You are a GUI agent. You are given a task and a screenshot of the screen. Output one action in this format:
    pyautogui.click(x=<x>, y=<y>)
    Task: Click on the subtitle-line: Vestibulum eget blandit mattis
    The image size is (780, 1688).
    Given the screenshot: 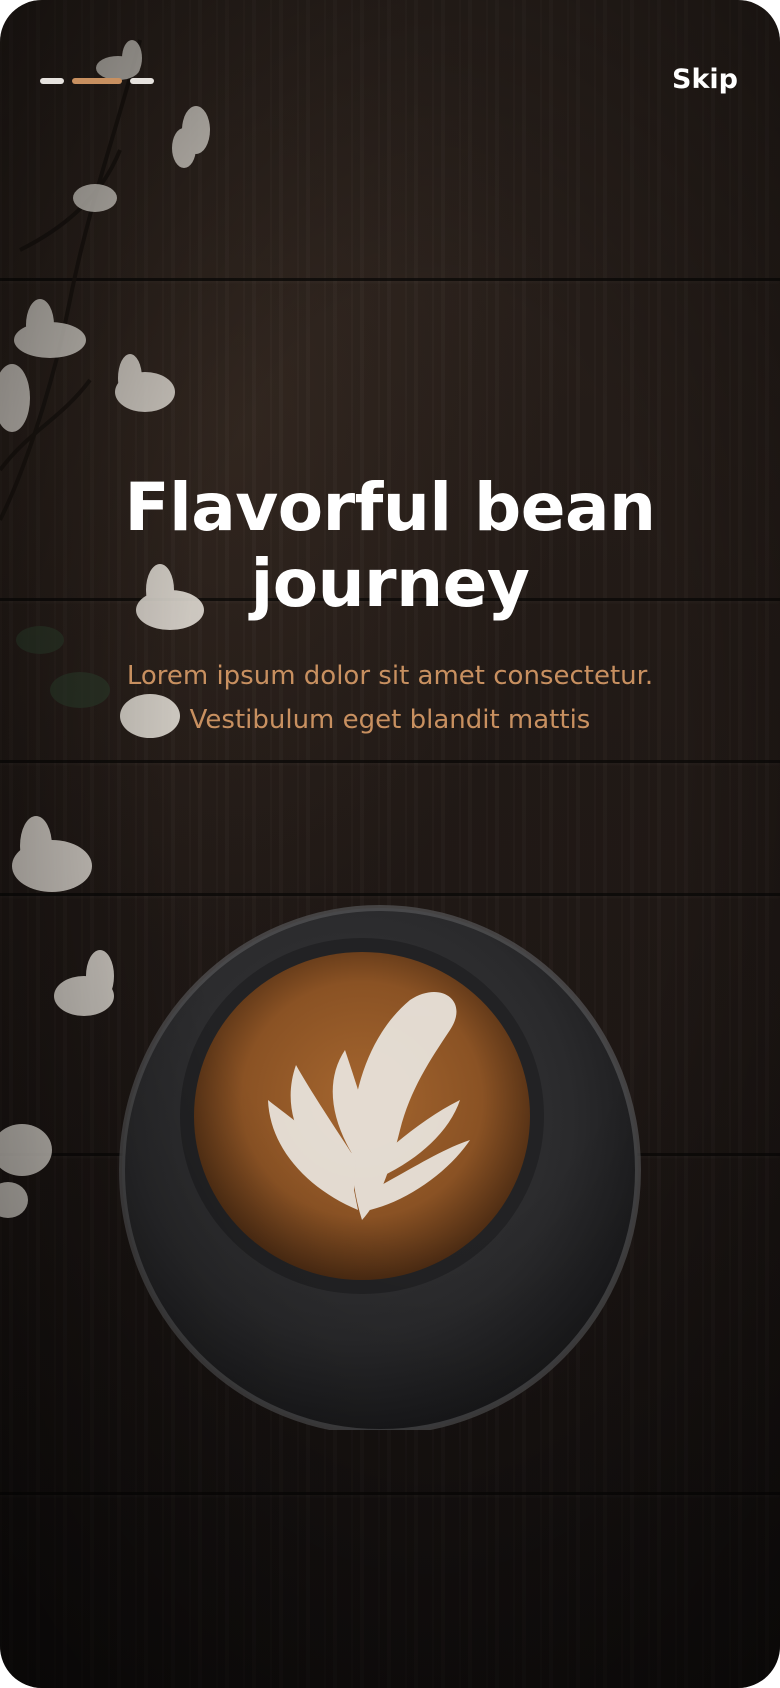 What is the action you would take?
    pyautogui.click(x=390, y=720)
    